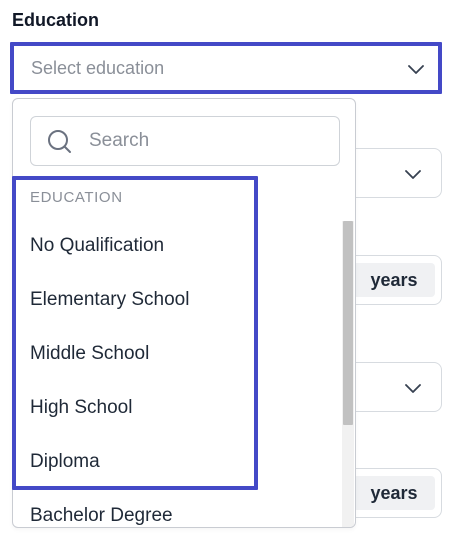 This screenshot has height=545, width=459. Describe the element at coordinates (226, 68) in the screenshot. I see `education-select: Select education` at that location.